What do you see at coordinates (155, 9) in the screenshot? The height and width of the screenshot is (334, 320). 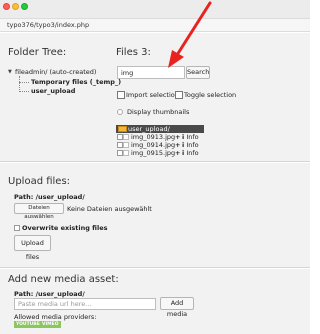 I see `window-titlebar` at bounding box center [155, 9].